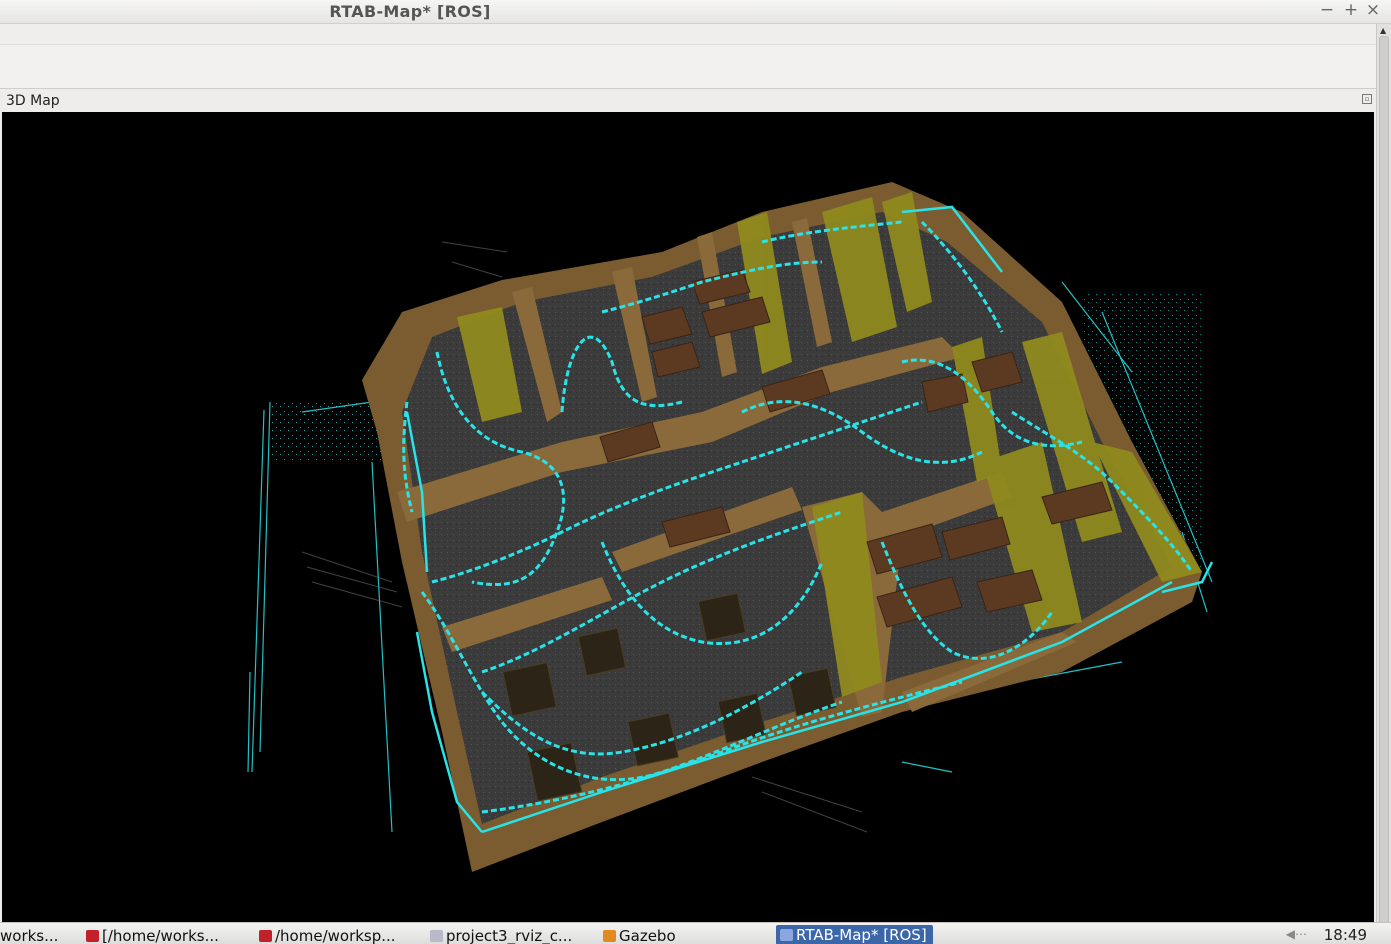  What do you see at coordinates (688, 34) in the screenshot?
I see `menu-bar` at bounding box center [688, 34].